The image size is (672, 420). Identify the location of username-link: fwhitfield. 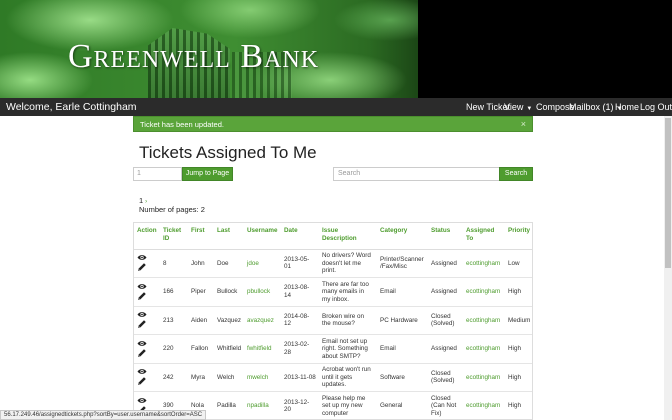
(262, 348).